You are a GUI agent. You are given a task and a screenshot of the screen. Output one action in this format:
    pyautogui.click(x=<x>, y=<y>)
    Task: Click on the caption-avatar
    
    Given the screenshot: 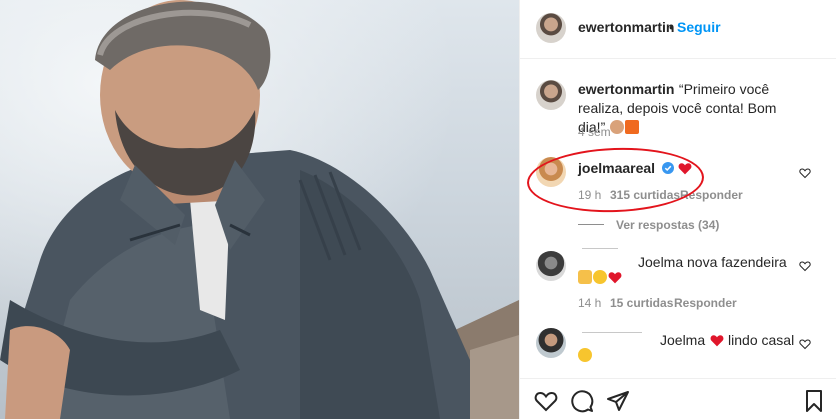 What is the action you would take?
    pyautogui.click(x=551, y=95)
    